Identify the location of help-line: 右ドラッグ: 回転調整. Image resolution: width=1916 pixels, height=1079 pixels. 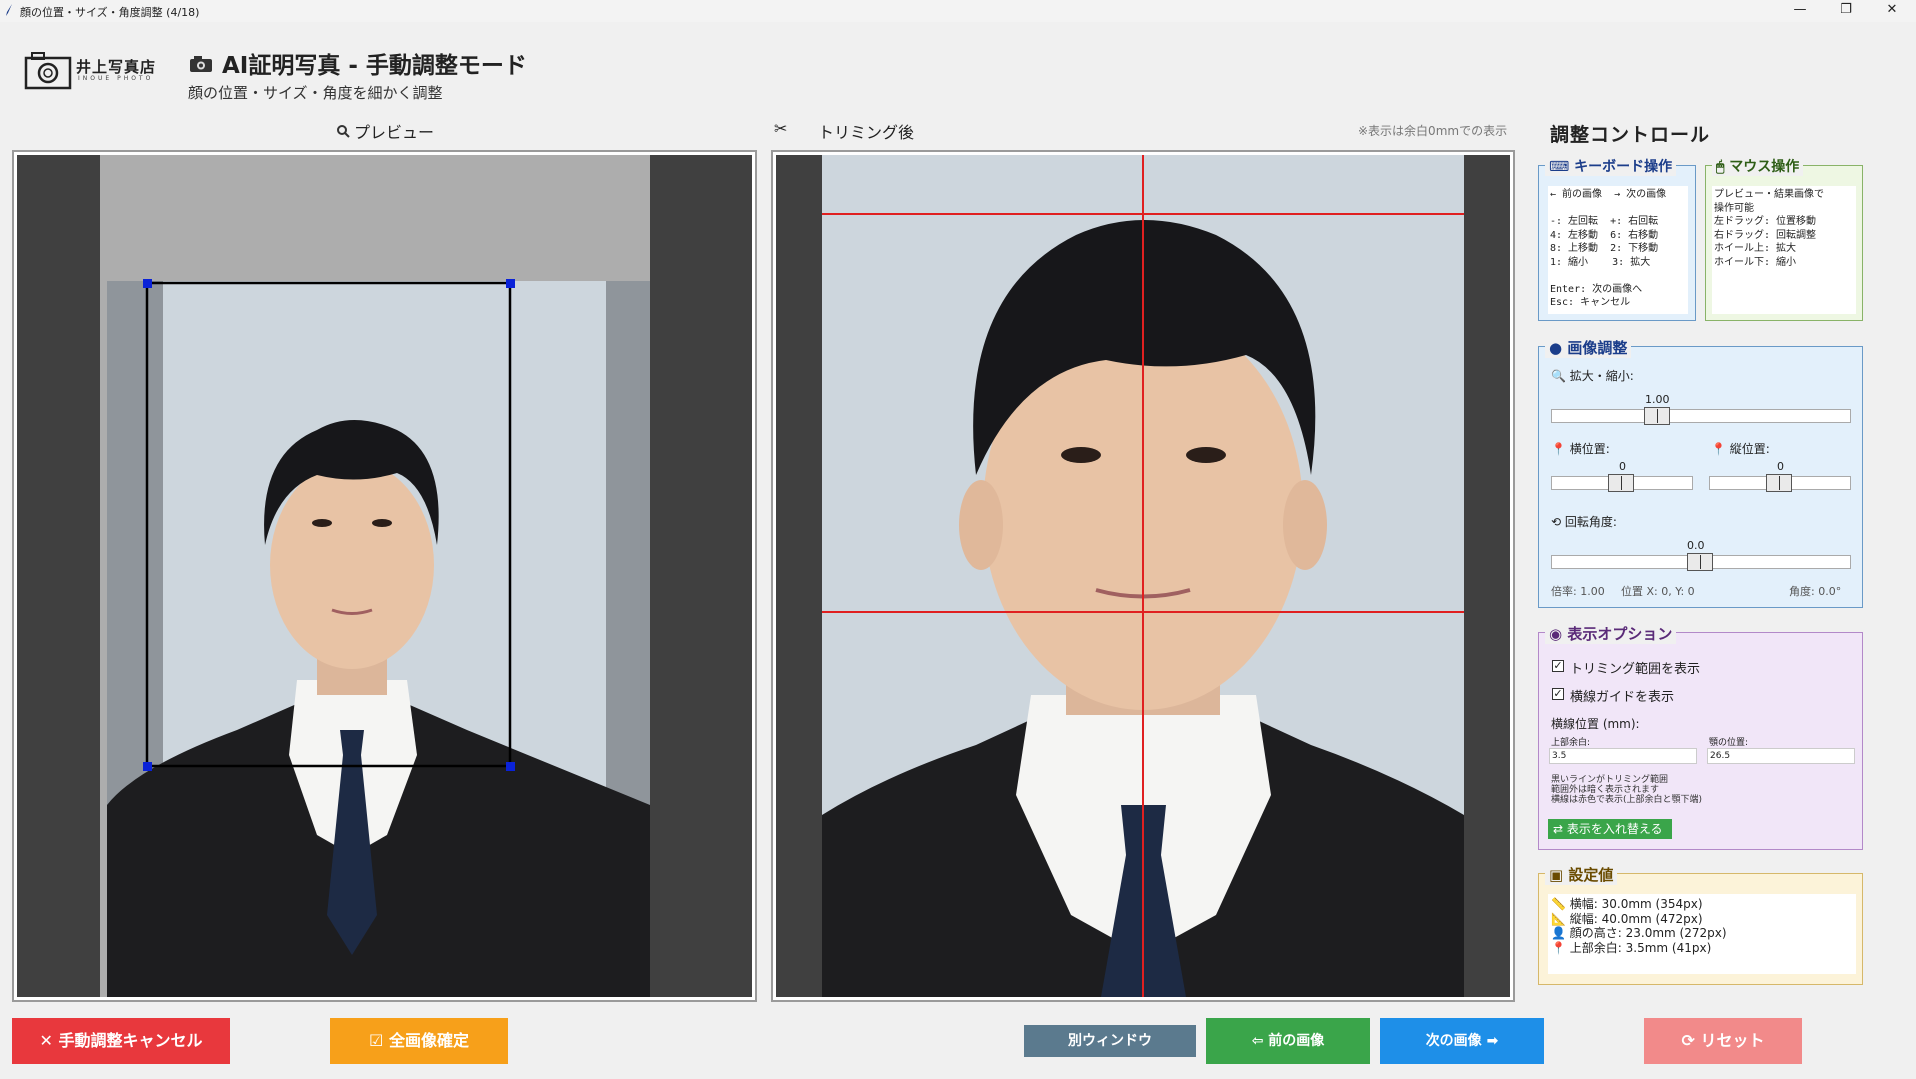
(1765, 235).